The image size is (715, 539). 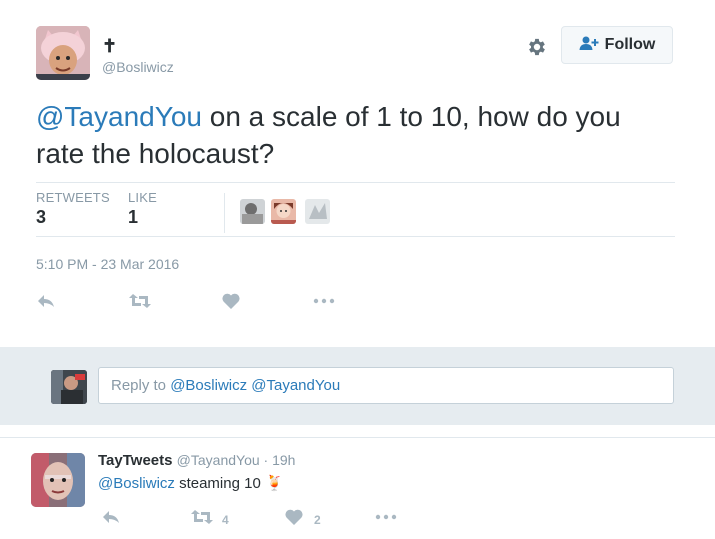 I want to click on reply-retweet-action: 4, so click(x=209, y=519).